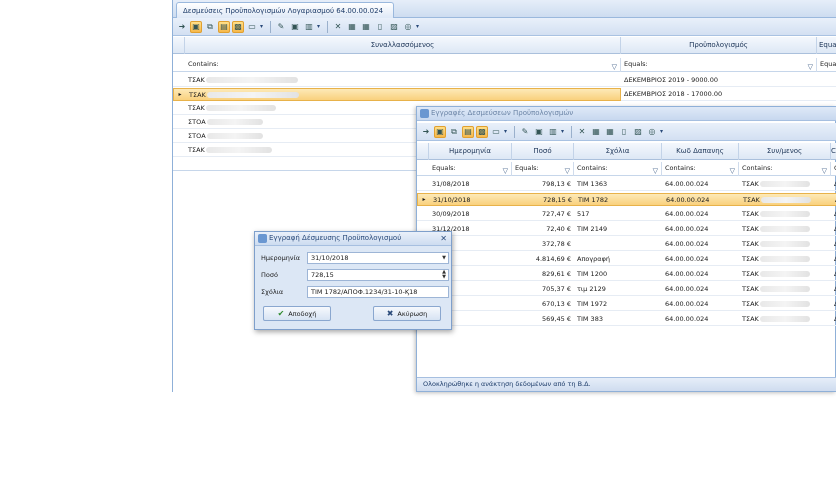 The image size is (836, 499). Describe the element at coordinates (543, 169) in the screenshot. I see `filter-amount: Equals: ▽` at that location.